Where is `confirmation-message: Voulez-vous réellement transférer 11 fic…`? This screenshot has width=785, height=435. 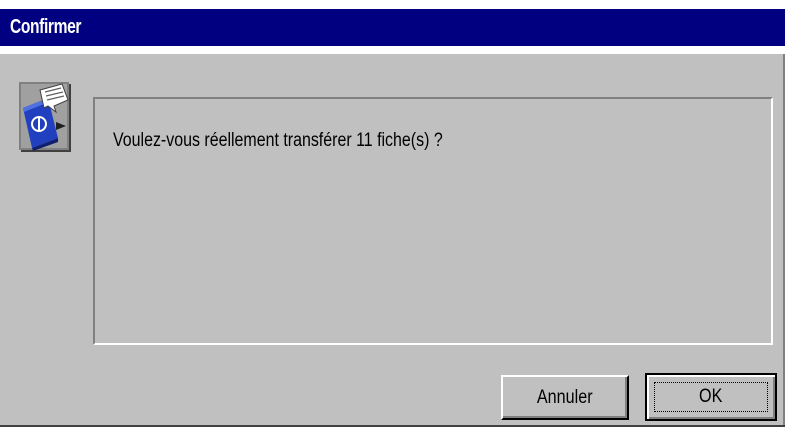 confirmation-message: Voulez-vous réellement transférer 11 fic… is located at coordinates (278, 140).